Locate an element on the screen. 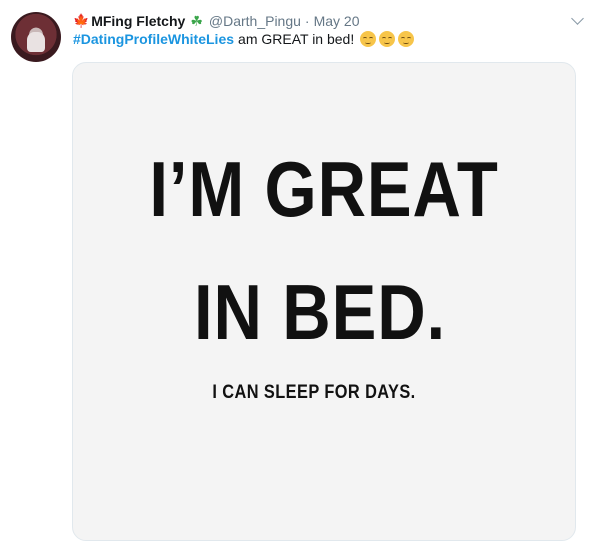  tweet-date: May 20 is located at coordinates (337, 21).